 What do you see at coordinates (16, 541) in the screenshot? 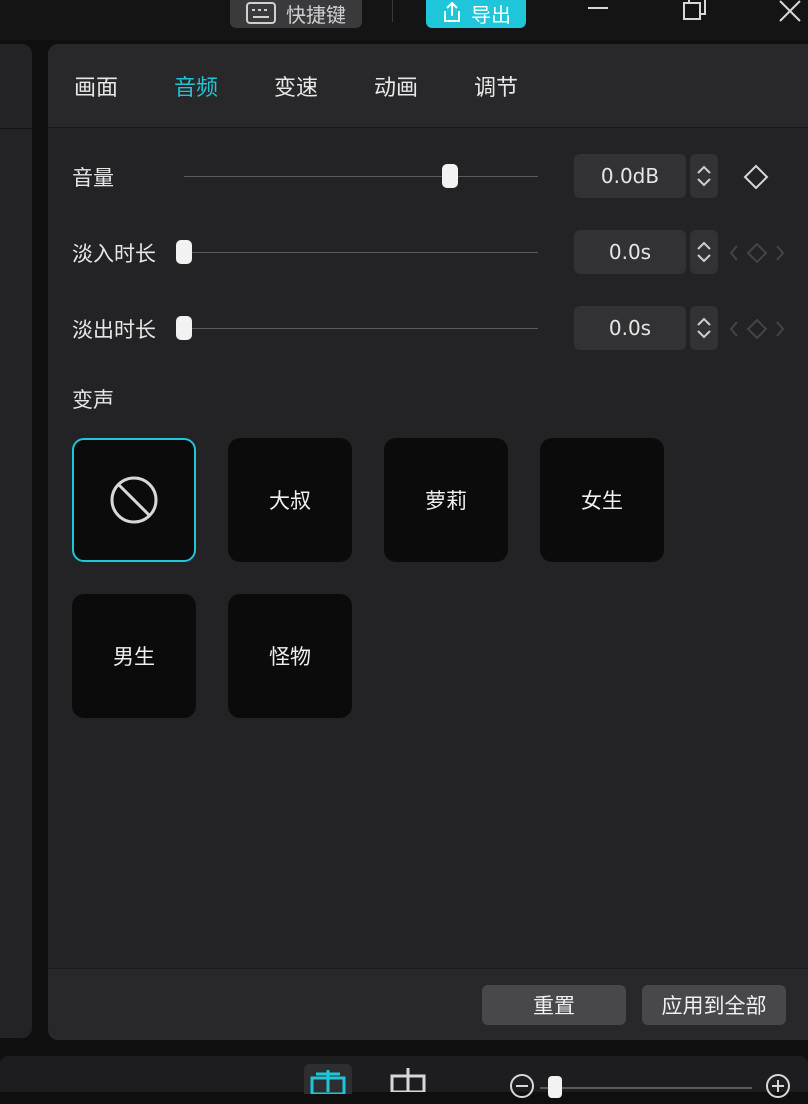
I see `left-panel` at bounding box center [16, 541].